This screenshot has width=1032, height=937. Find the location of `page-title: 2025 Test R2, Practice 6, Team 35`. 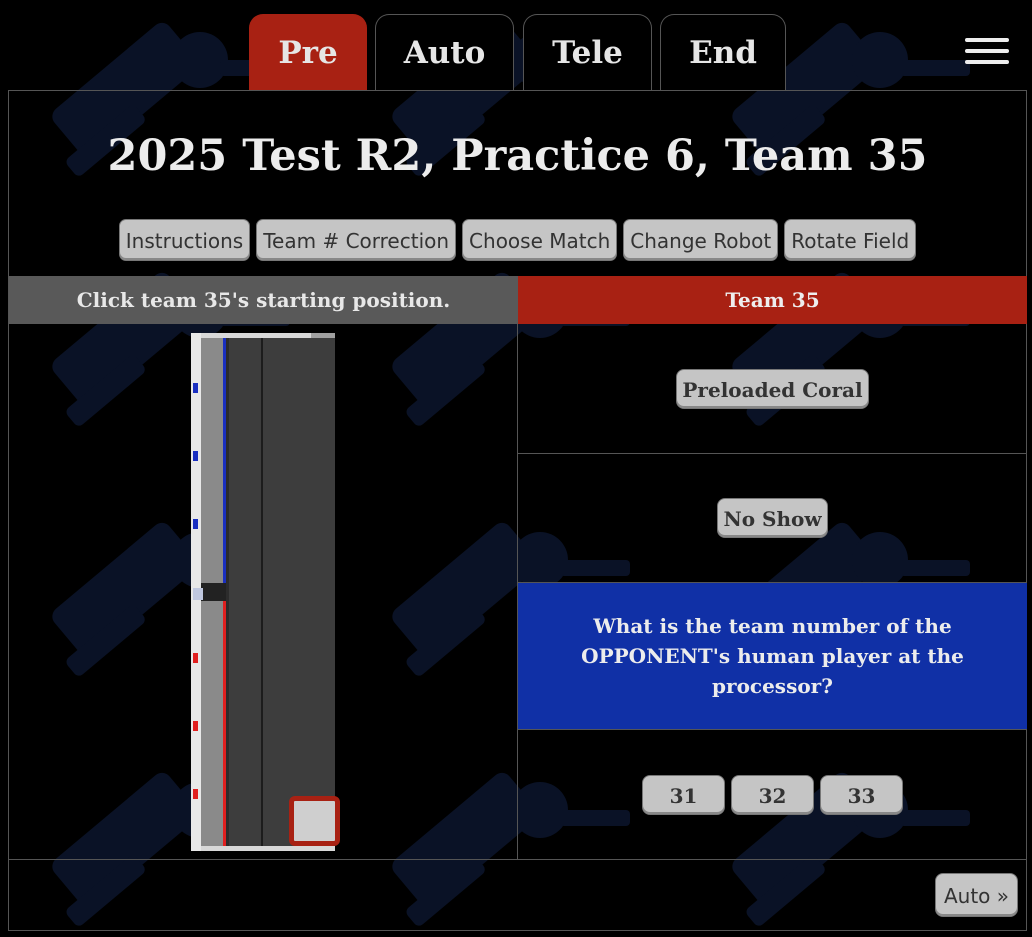

page-title: 2025 Test R2, Practice 6, Team 35 is located at coordinates (517, 156).